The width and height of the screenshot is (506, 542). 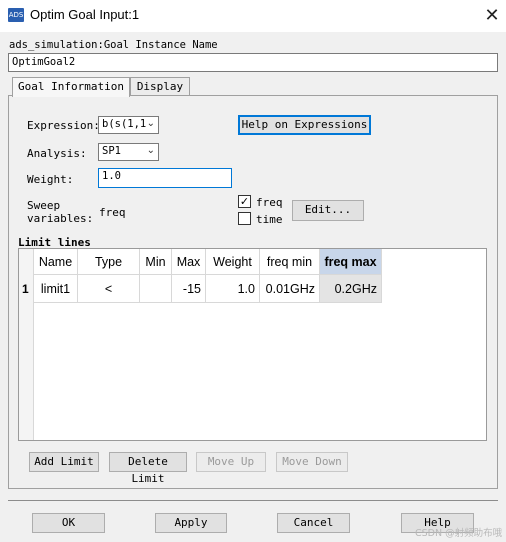 What do you see at coordinates (25, 289) in the screenshot?
I see `row-index: 1` at bounding box center [25, 289].